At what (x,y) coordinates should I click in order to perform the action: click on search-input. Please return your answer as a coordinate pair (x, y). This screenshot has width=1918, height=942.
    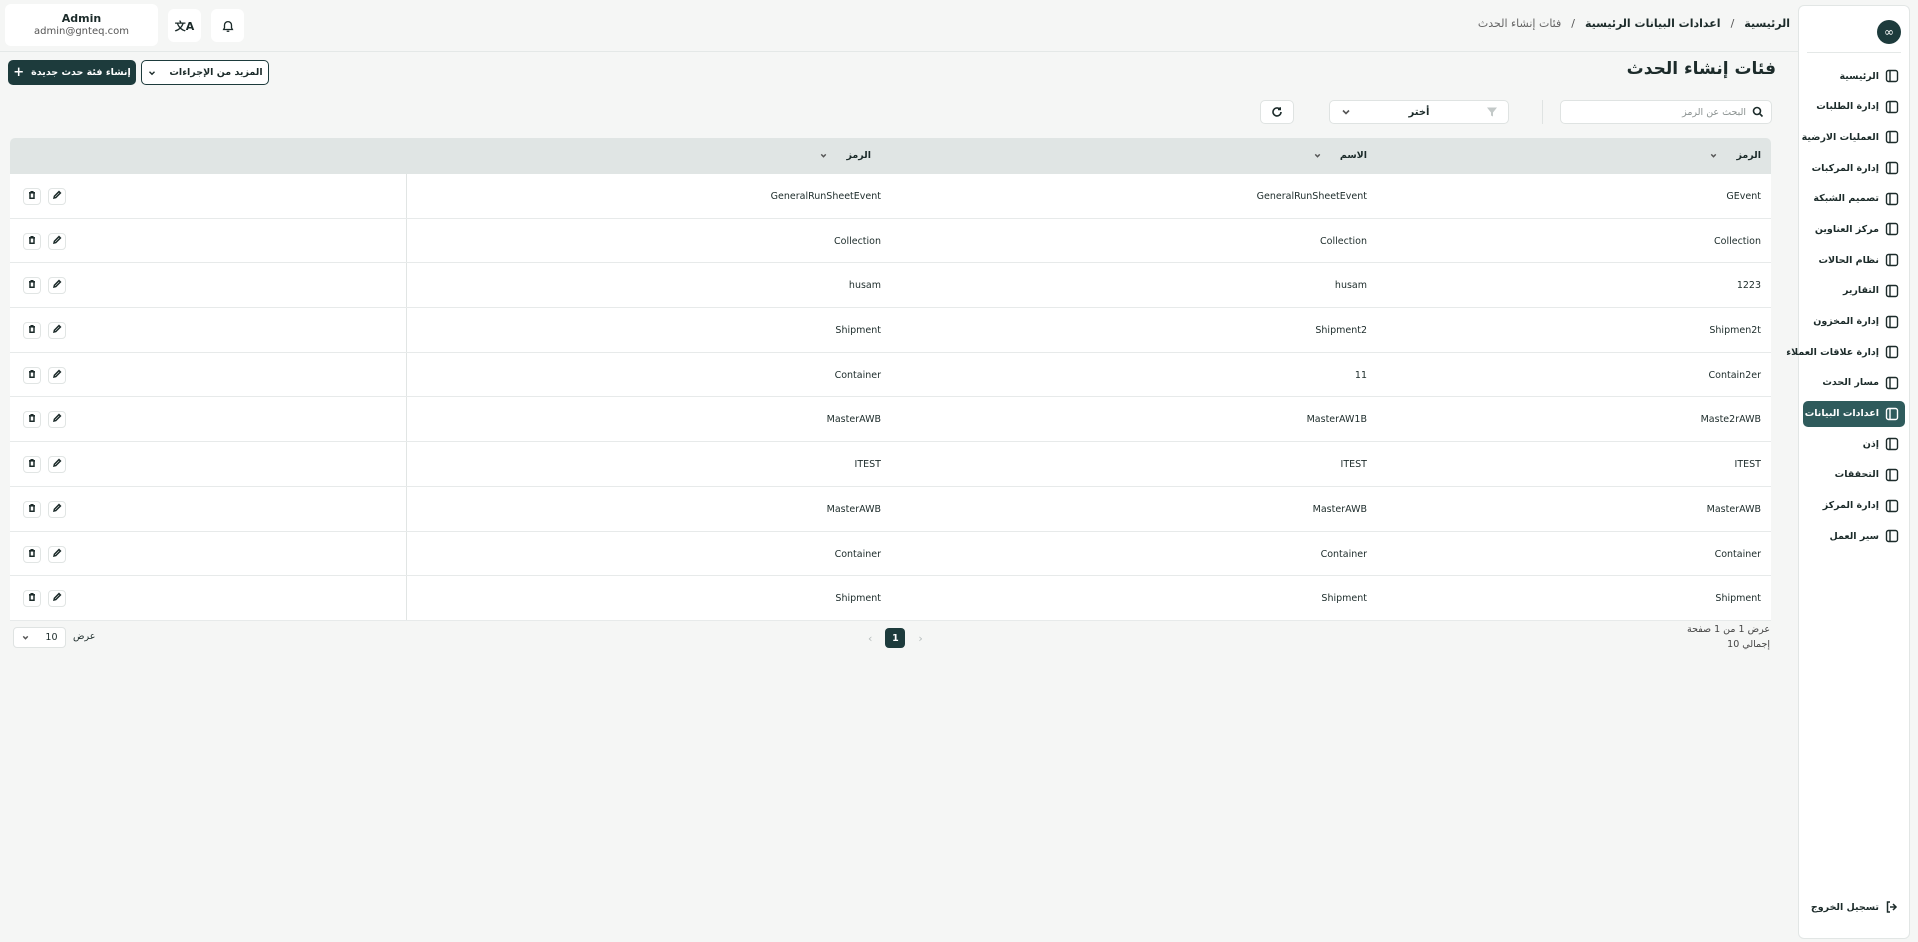
    Looking at the image, I should click on (1661, 112).